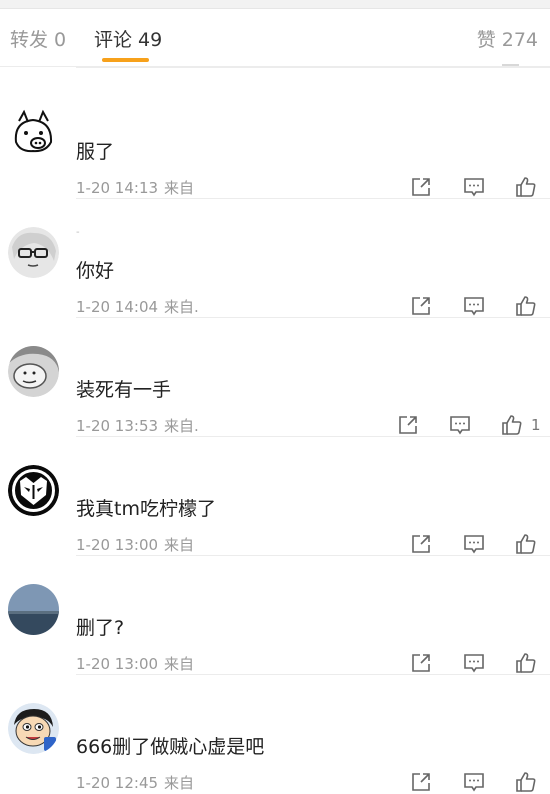  Describe the element at coordinates (100, 628) in the screenshot. I see `comment-text: 删了?` at that location.